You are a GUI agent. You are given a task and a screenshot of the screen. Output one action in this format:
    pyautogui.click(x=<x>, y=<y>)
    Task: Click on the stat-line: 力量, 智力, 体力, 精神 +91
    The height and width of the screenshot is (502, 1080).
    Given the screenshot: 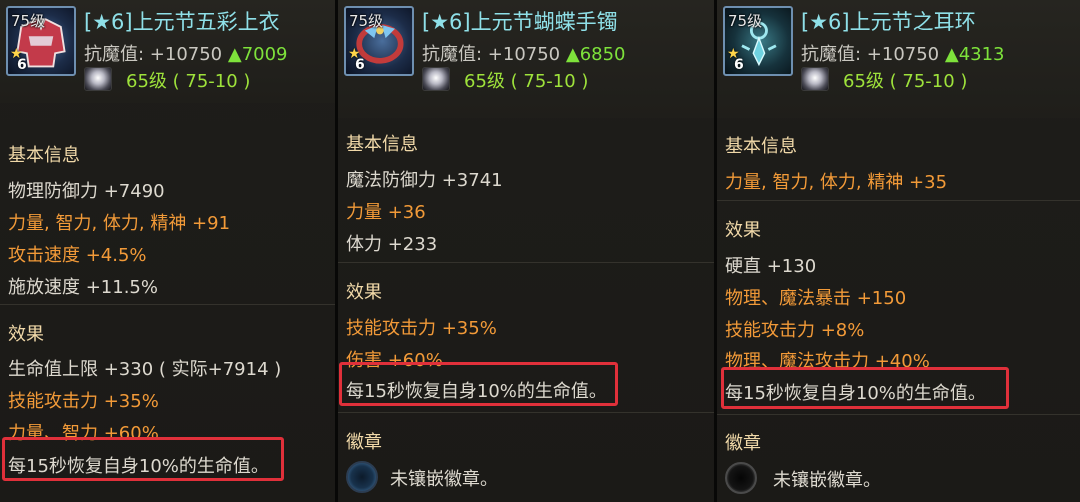 What is the action you would take?
    pyautogui.click(x=119, y=223)
    